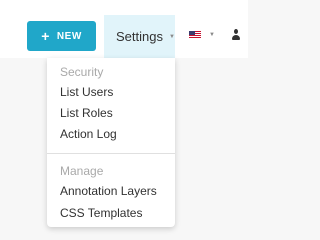 The image size is (320, 240). What do you see at coordinates (236, 31) in the screenshot?
I see `user-icon-head` at bounding box center [236, 31].